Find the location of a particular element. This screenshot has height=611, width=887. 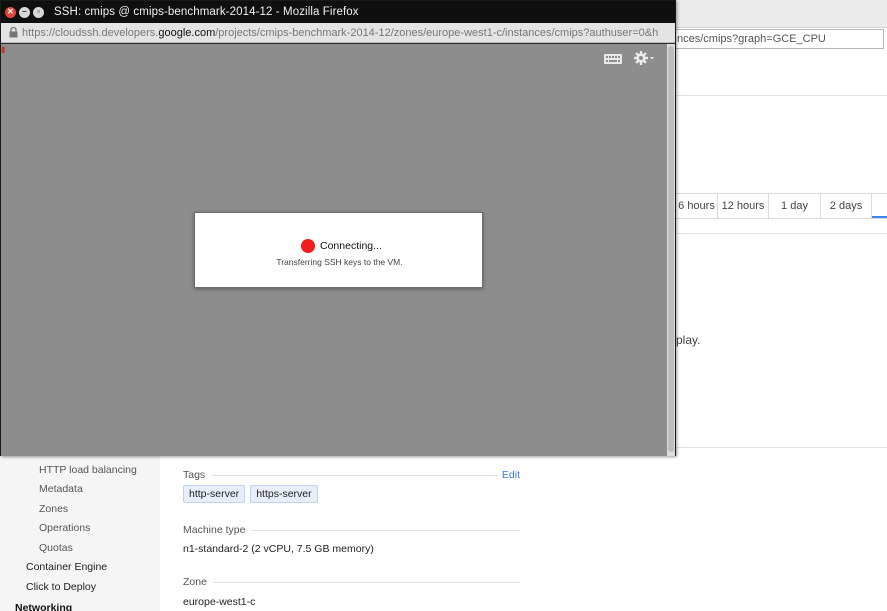

close-window-button: ✕ is located at coordinates (10, 12).